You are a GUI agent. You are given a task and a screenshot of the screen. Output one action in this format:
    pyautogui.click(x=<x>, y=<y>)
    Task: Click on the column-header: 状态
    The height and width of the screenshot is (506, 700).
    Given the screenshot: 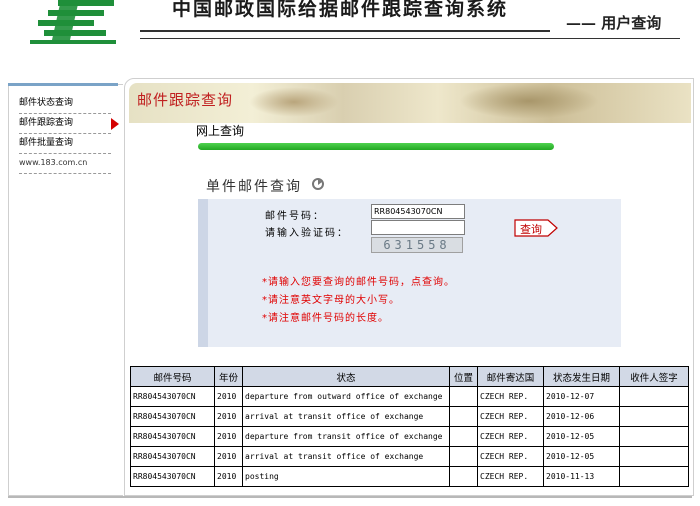 What is the action you would take?
    pyautogui.click(x=346, y=376)
    